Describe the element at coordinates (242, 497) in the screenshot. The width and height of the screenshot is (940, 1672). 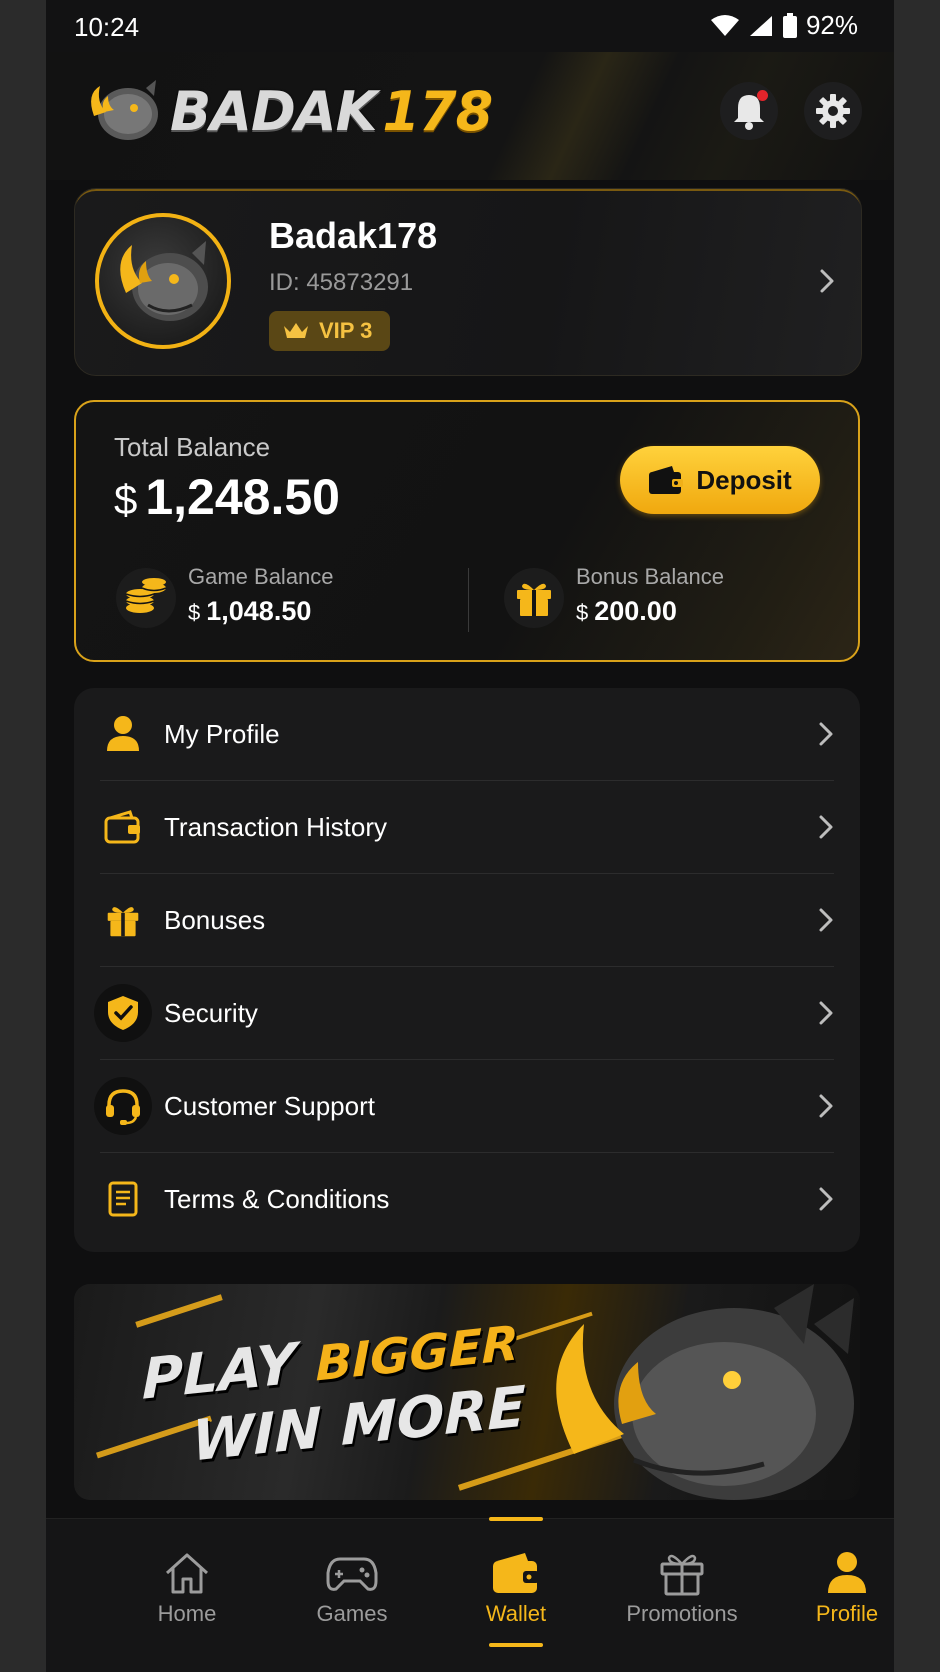
I see `total-balance-value: 1,248.50` at that location.